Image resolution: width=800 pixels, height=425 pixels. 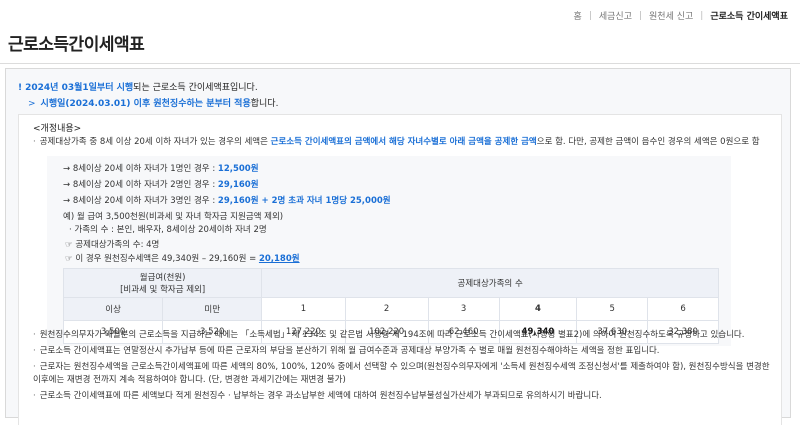 I want to click on child-deduction-1: → 8세이상 20세 이하 자녀가 1명인 경우 : 12,500원, so click(x=161, y=168).